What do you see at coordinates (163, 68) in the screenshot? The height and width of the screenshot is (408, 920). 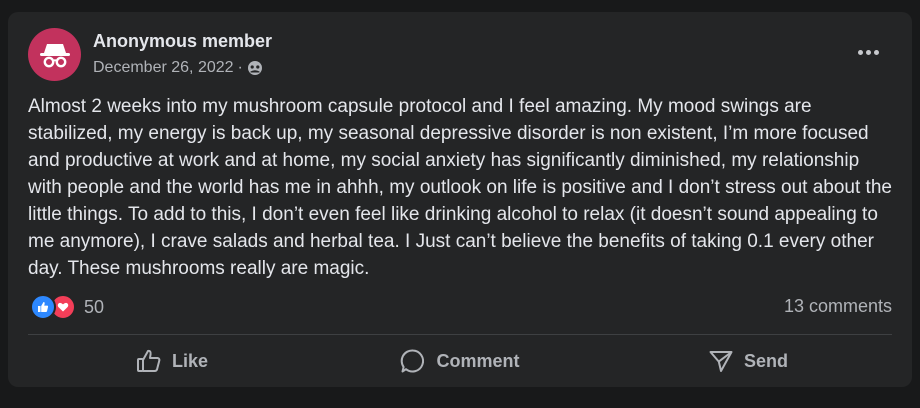 I see `post-date: December 26, 2022` at bounding box center [163, 68].